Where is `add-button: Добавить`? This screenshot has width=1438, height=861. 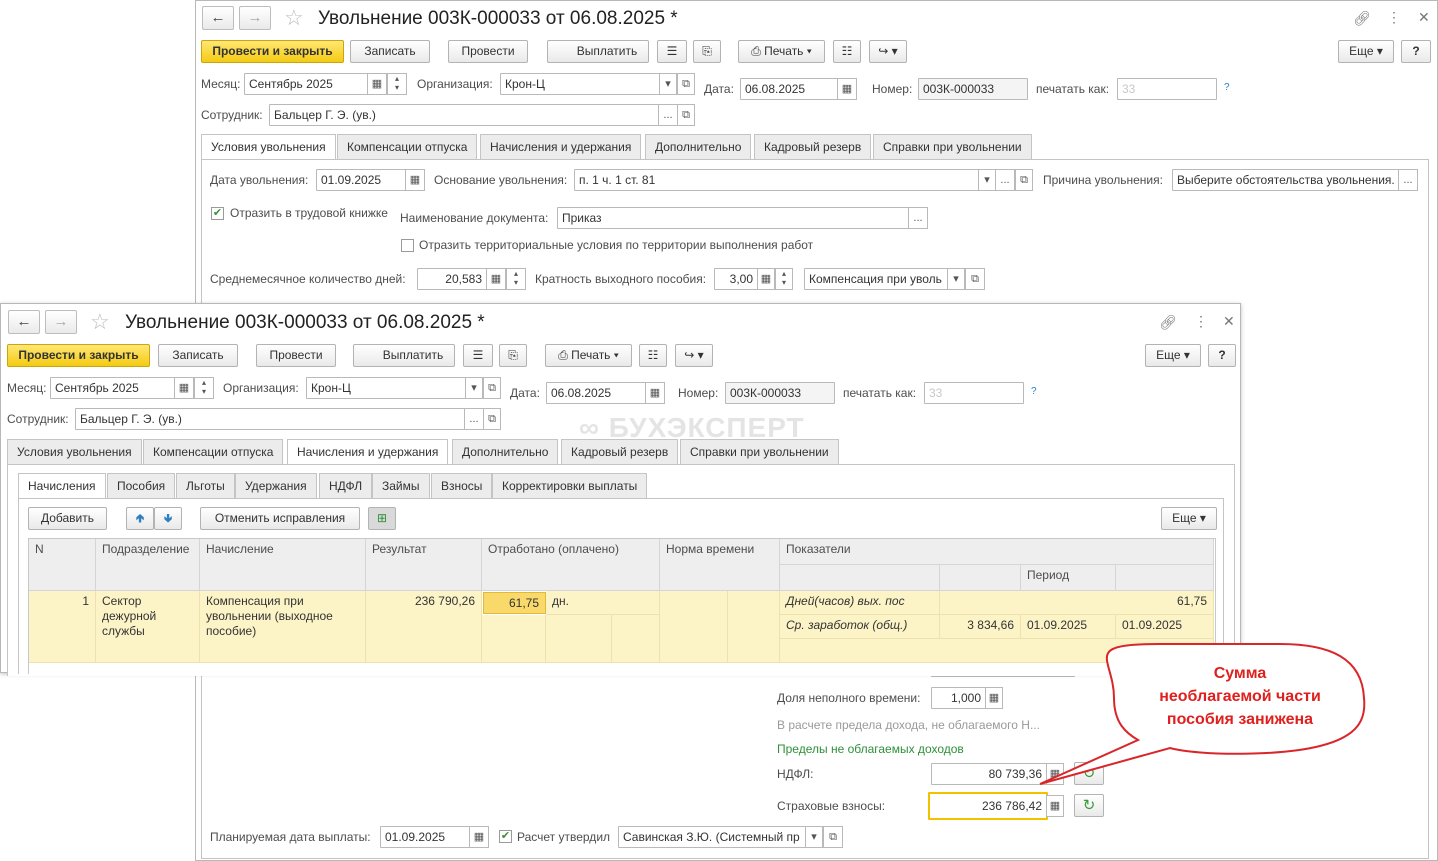 add-button: Добавить is located at coordinates (67, 518).